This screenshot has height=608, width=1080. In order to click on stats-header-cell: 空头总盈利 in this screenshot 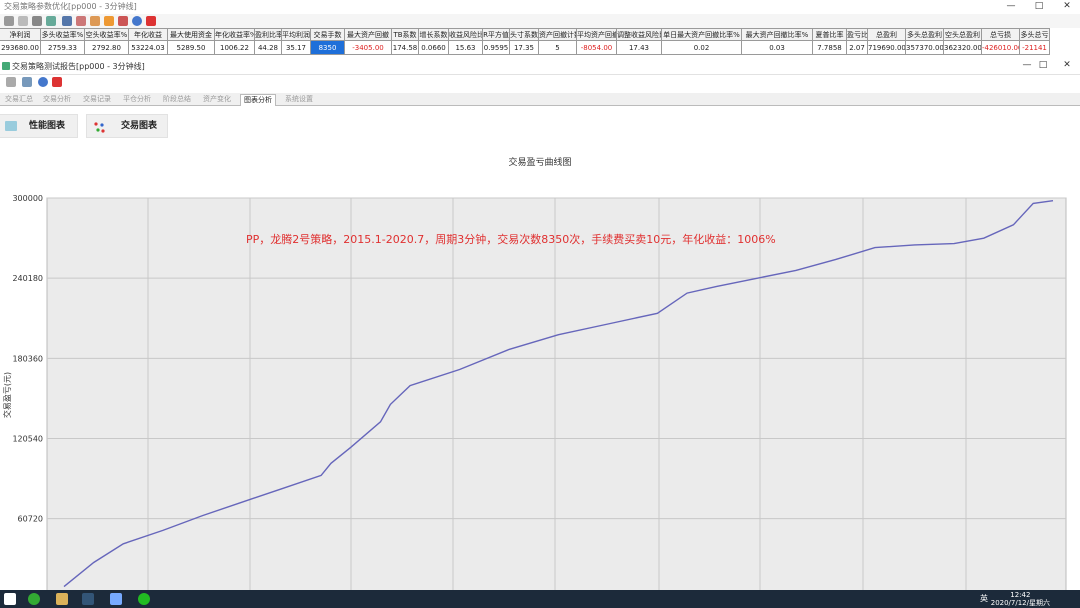, I will do `click(963, 34)`.